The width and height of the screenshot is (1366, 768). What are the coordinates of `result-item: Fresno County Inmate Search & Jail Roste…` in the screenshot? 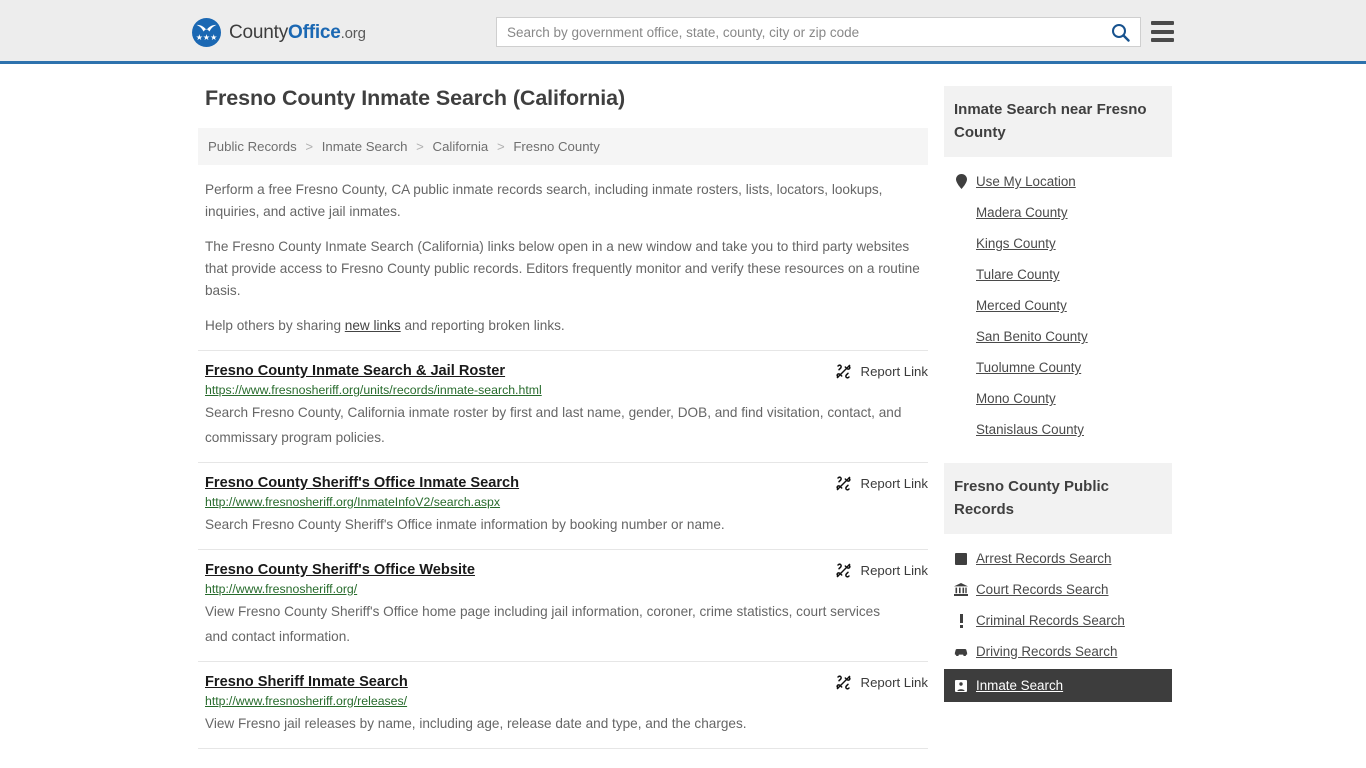 It's located at (563, 406).